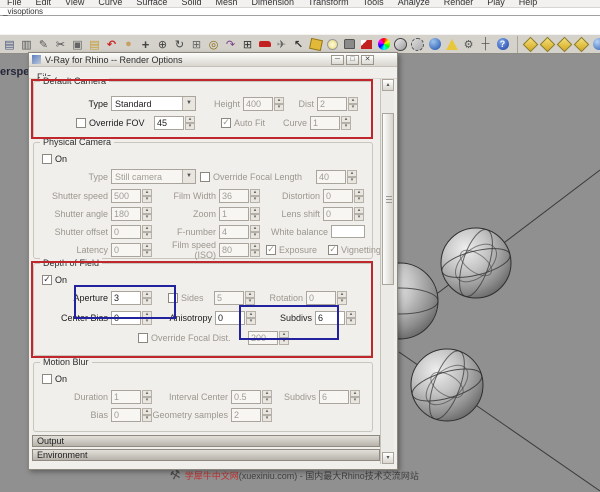 The width and height of the screenshot is (600, 492). What do you see at coordinates (528, 3) in the screenshot?
I see `menu-help: Help` at bounding box center [528, 3].